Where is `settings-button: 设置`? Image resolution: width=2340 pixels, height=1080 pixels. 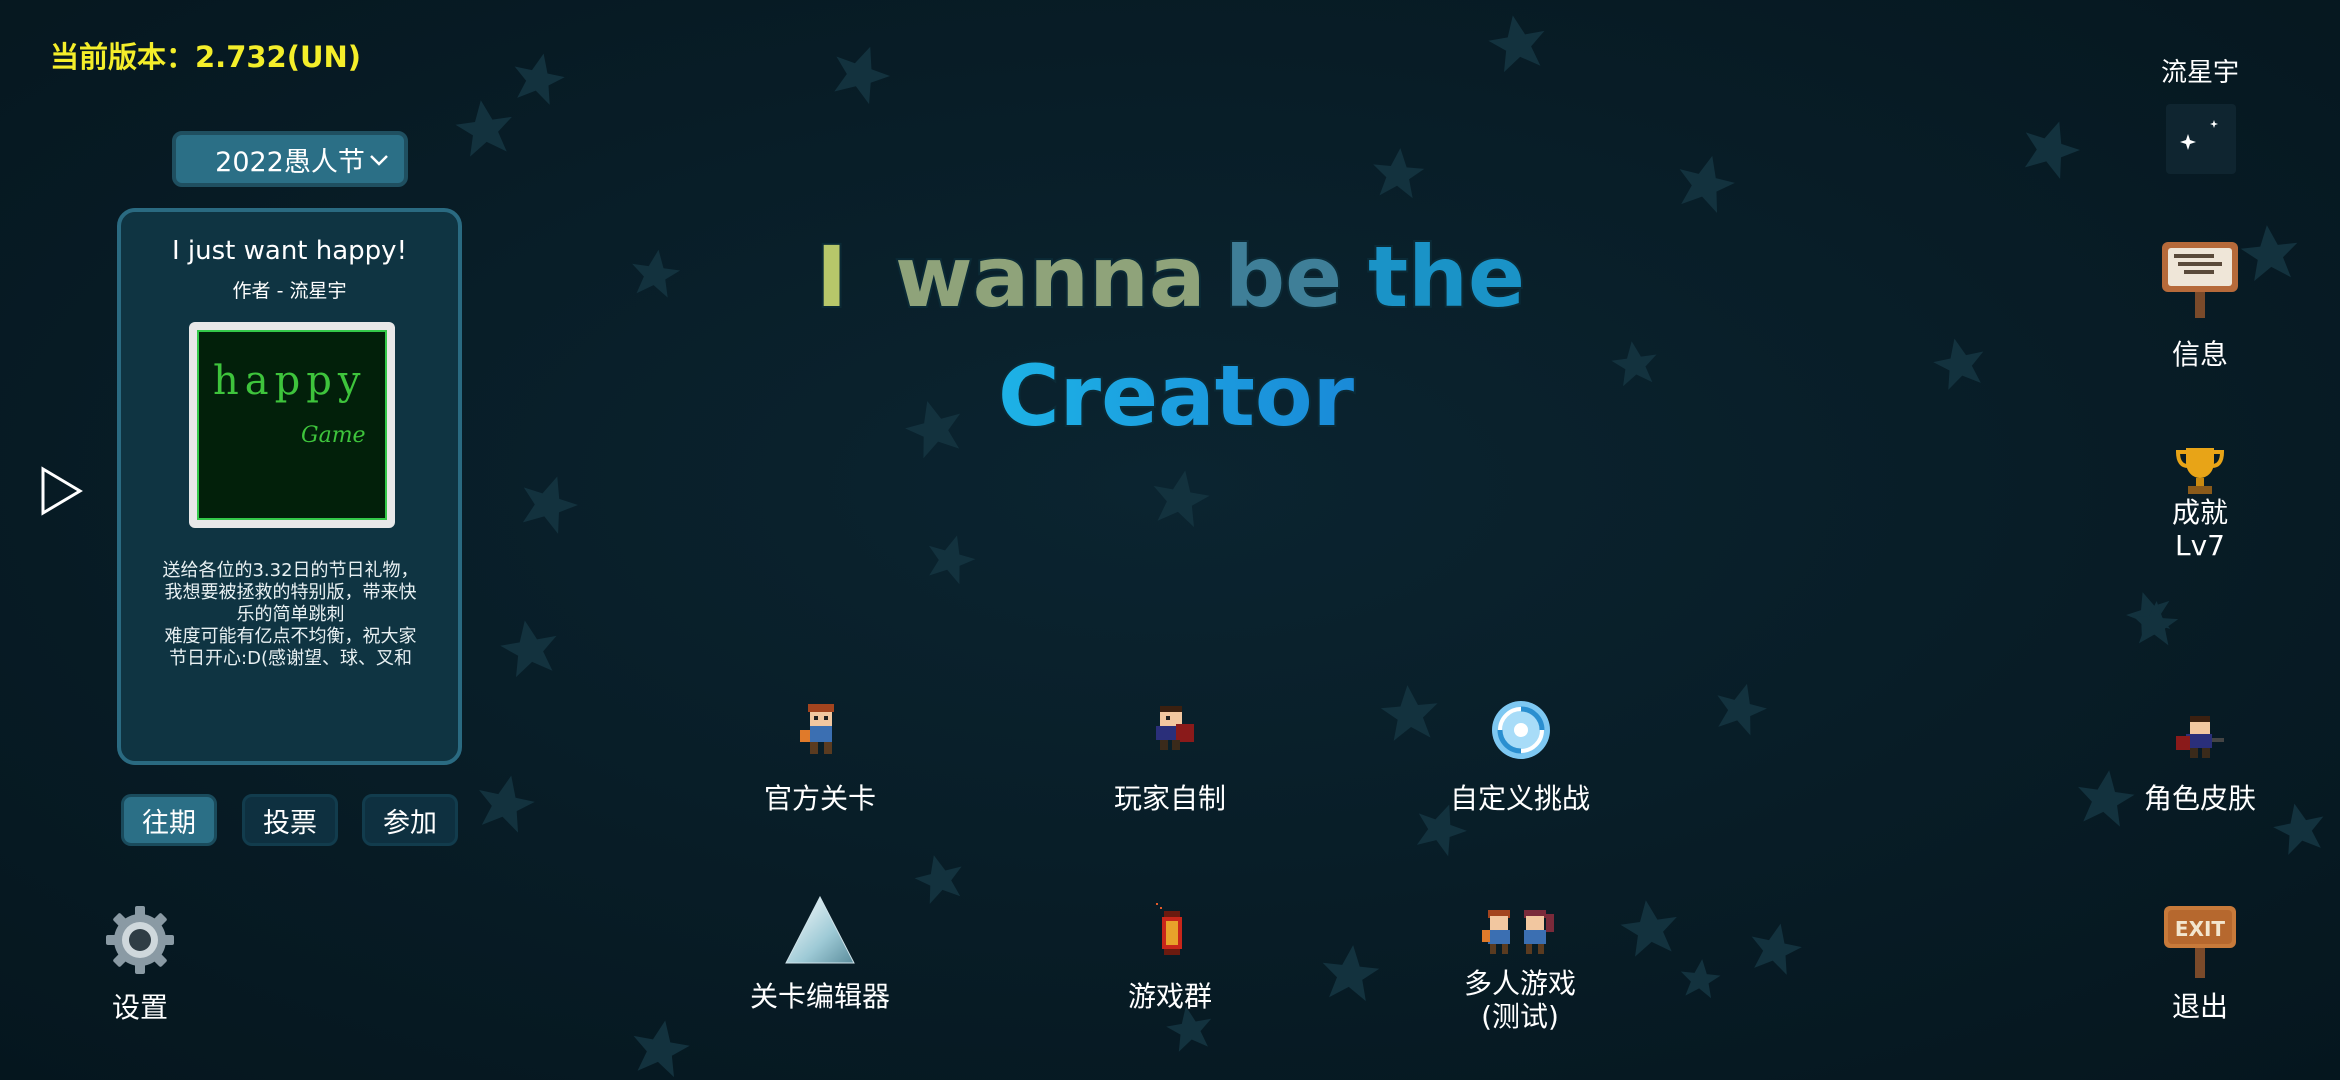 settings-button: 设置 is located at coordinates (140, 965).